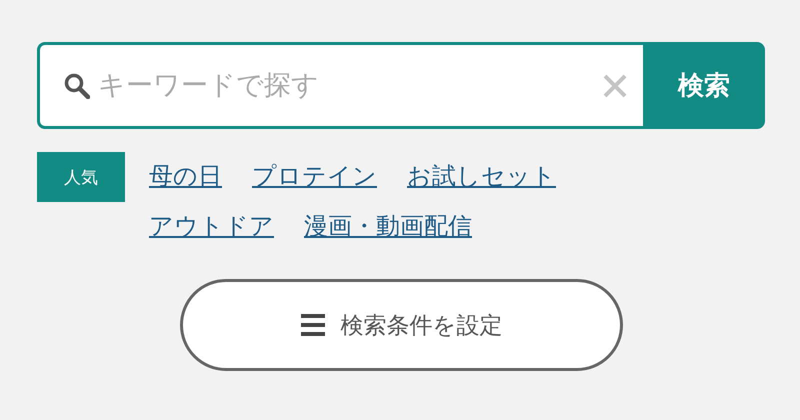  I want to click on search-input: キーワードで探す, so click(341, 85).